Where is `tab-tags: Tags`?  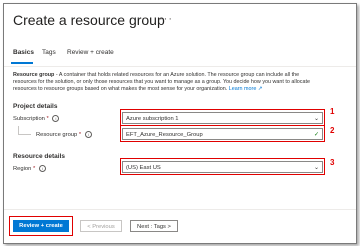 tab-tags: Tags is located at coordinates (49, 52).